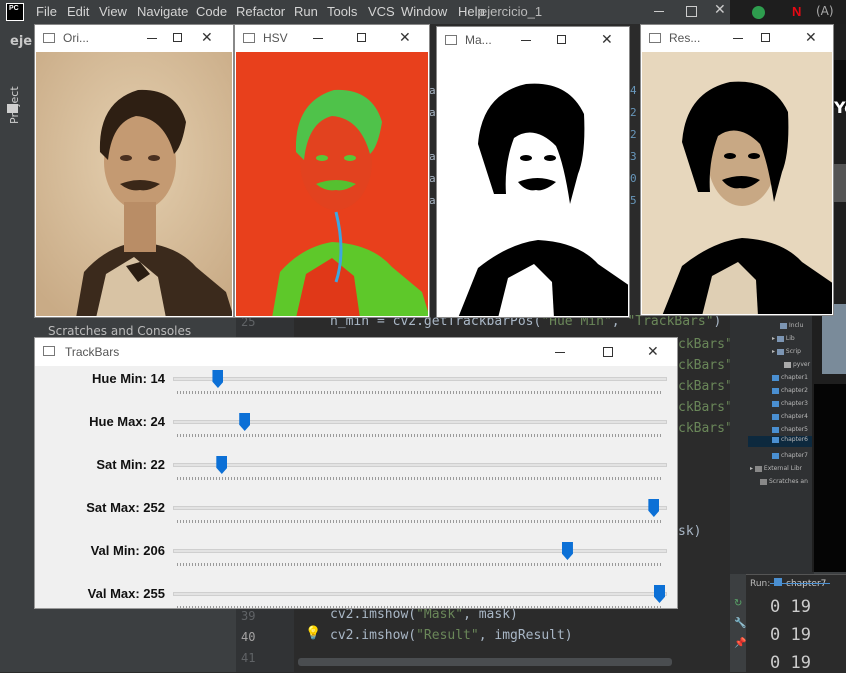 The height and width of the screenshot is (673, 846). Describe the element at coordinates (119, 331) in the screenshot. I see `scratches-and-consoles: Scratches and Consoles` at that location.